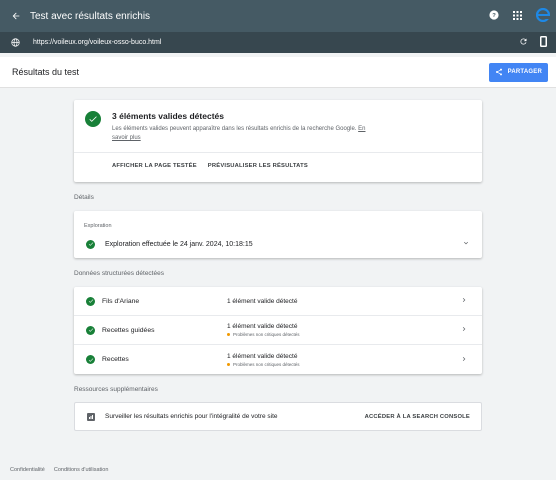 The height and width of the screenshot is (480, 556). What do you see at coordinates (523, 42) in the screenshot?
I see `reload-icon` at bounding box center [523, 42].